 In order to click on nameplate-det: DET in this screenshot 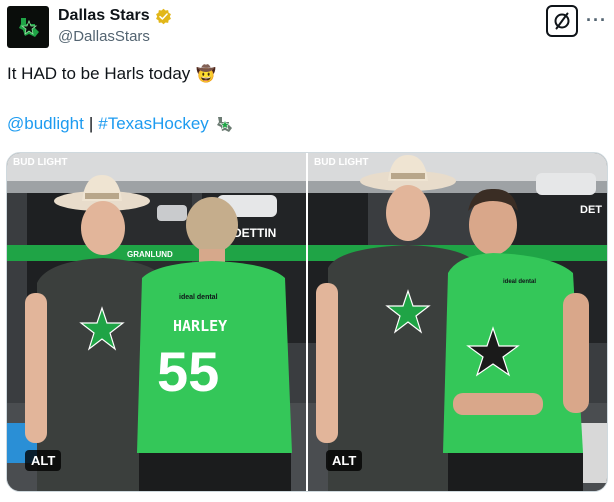, I will do `click(591, 210)`.